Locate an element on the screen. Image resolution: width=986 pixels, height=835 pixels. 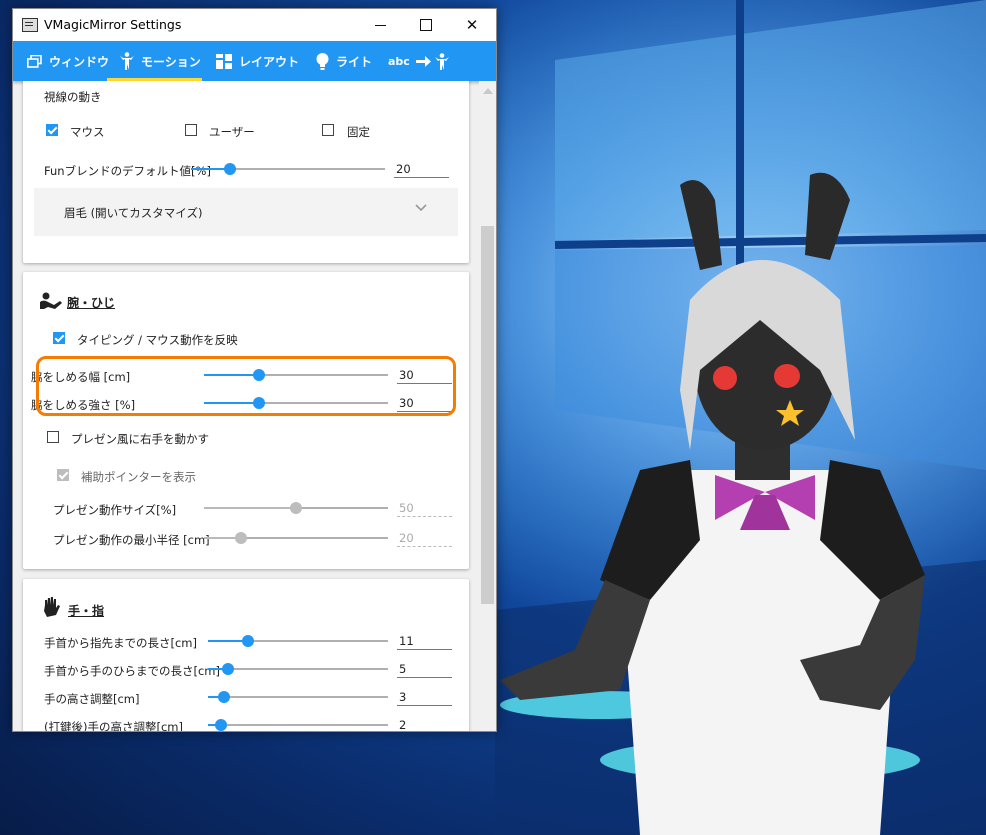
present-radius-value: 20 is located at coordinates (424, 538).